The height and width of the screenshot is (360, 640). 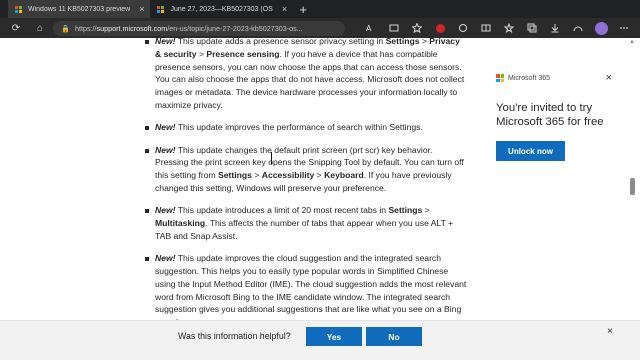 I want to click on profile-avatar, so click(x=601, y=28).